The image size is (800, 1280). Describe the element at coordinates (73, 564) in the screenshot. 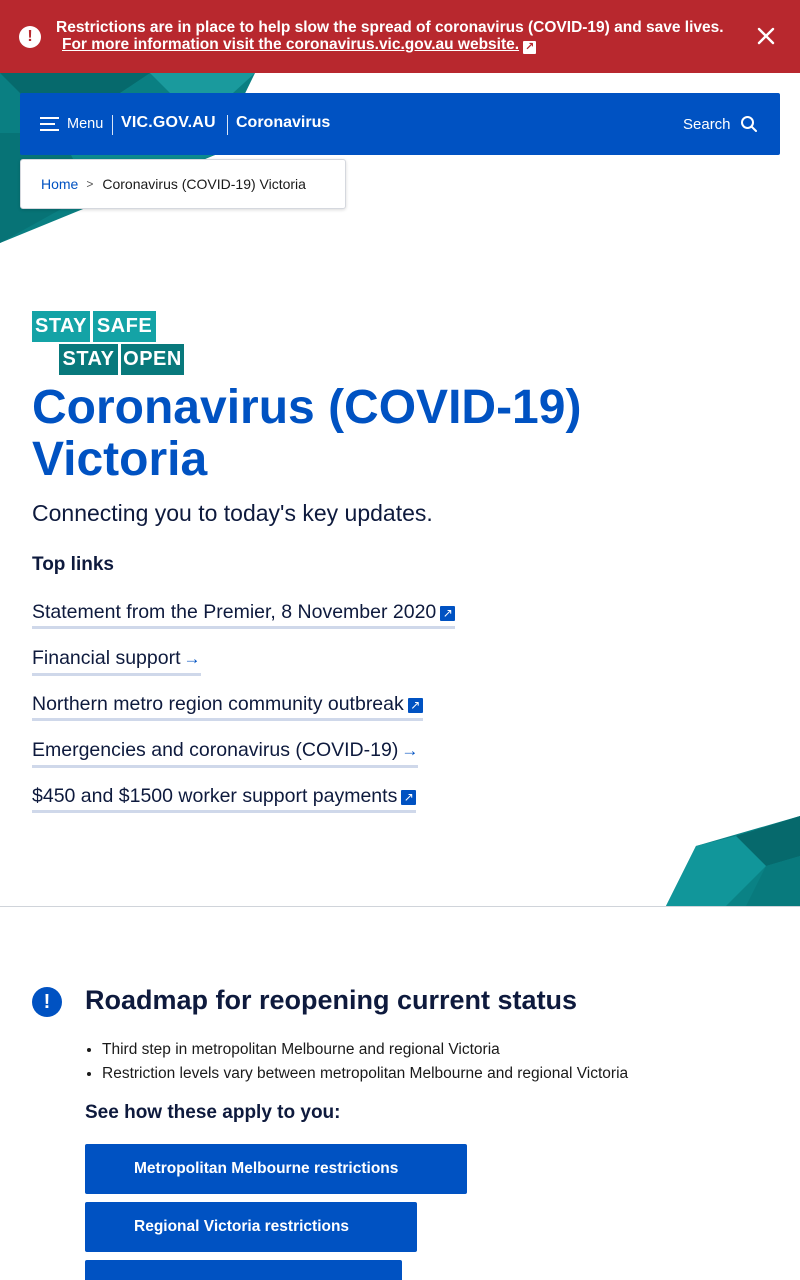

I see `top-links-heading: Top links` at that location.